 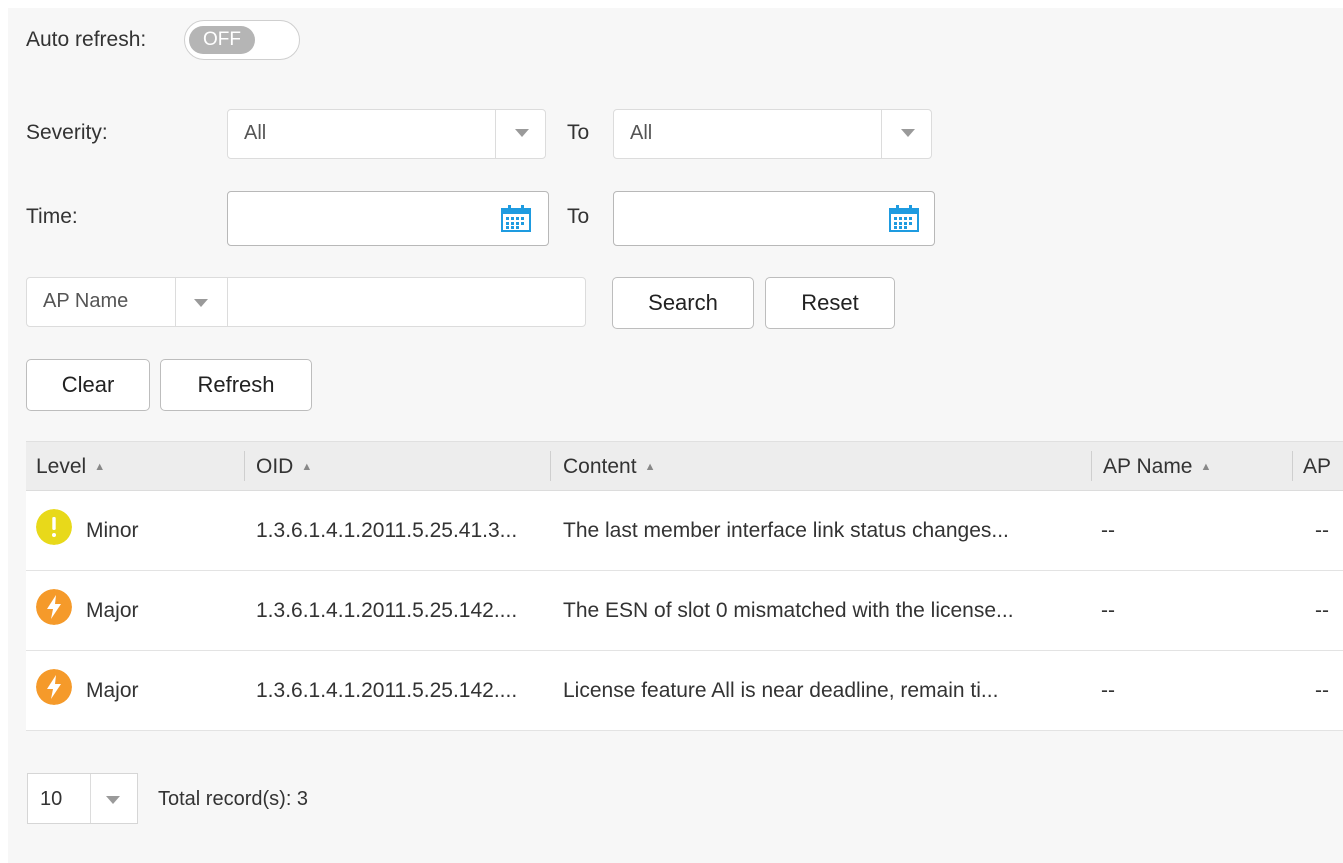 I want to click on total-records: Total record(s): 3, so click(x=233, y=799).